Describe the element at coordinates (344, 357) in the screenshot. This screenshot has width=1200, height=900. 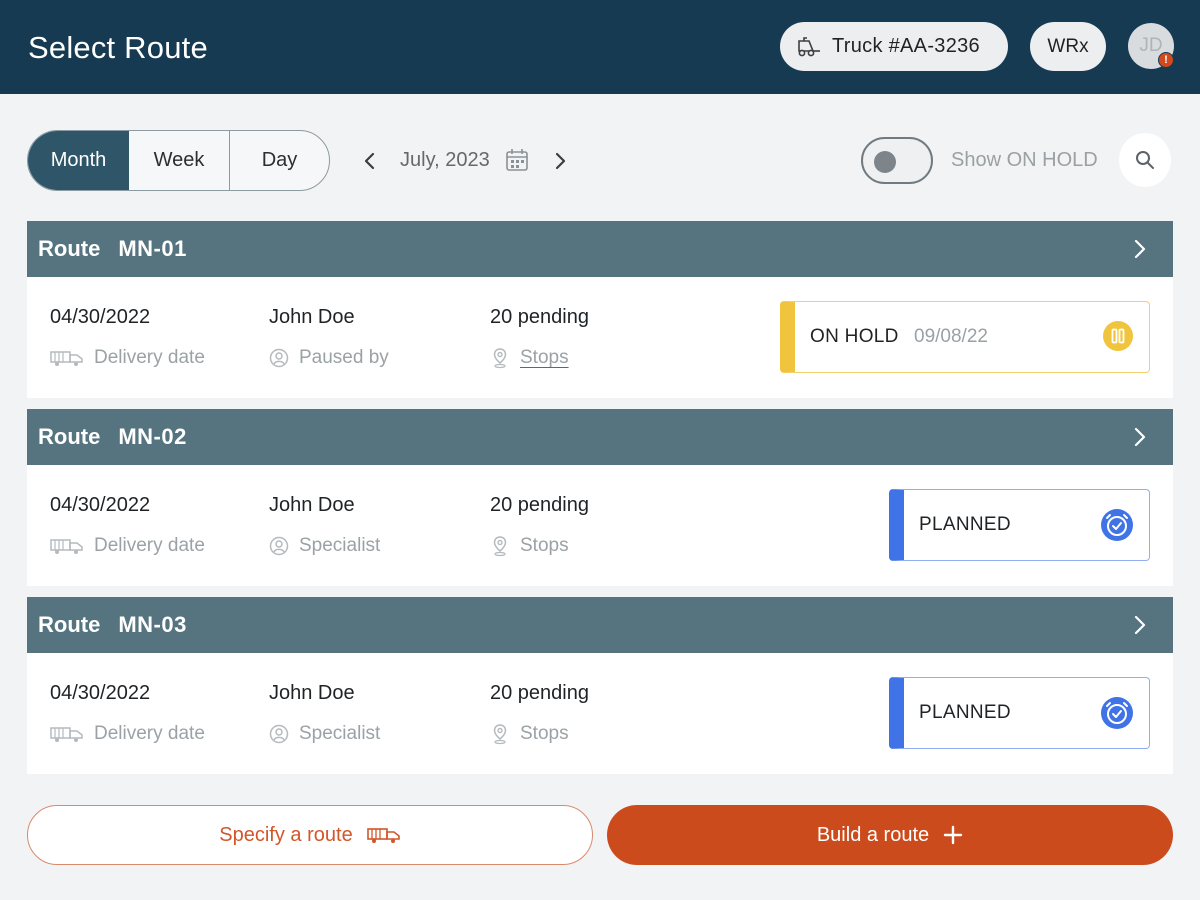
I see `person-caption: Paused by` at that location.